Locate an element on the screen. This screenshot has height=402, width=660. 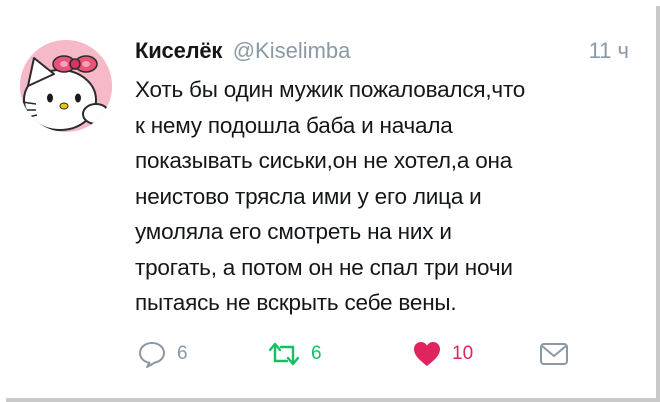
hello-kitty-avatar-icon is located at coordinates (66, 86).